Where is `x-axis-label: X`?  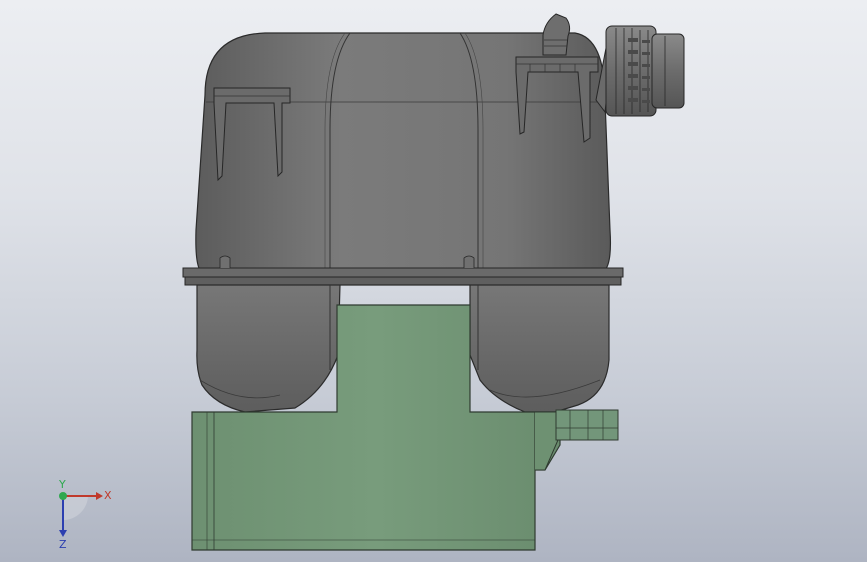
x-axis-label: X is located at coordinates (108, 495).